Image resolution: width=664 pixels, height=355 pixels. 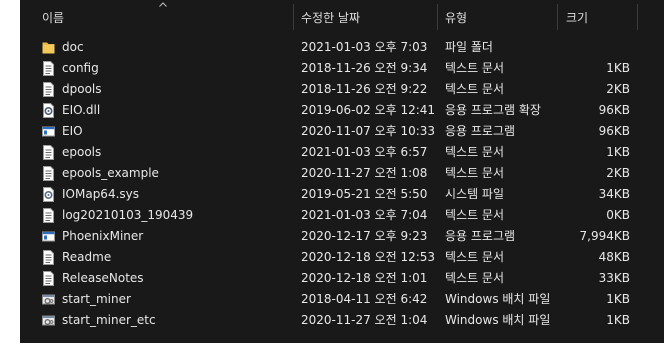 I want to click on file-row: epools 2021-01-03 오후 6:57 텍스트 문서 1KB, so click(x=342, y=152).